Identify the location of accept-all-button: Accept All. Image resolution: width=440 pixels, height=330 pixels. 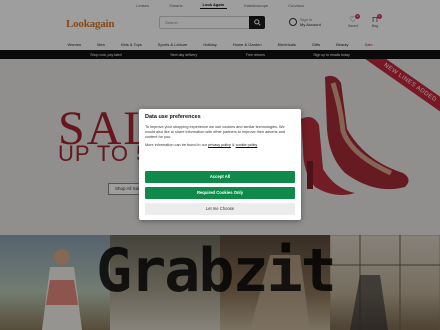
(220, 177).